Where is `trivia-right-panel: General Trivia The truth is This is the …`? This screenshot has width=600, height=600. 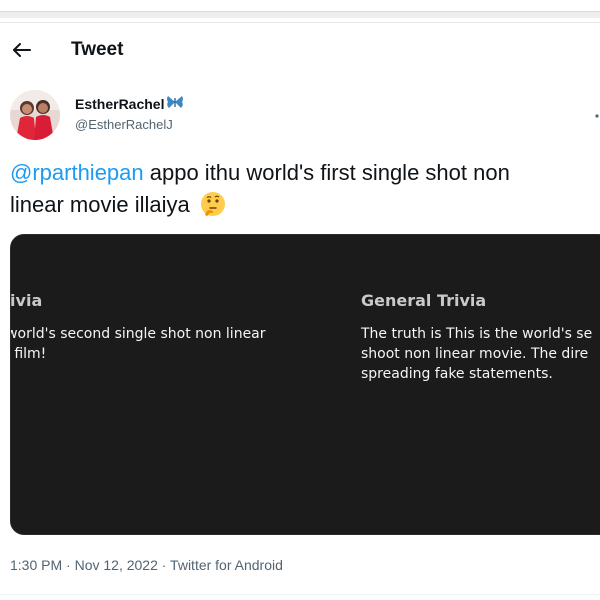
trivia-right-panel: General Trivia The truth is This is the … is located at coordinates (476, 337).